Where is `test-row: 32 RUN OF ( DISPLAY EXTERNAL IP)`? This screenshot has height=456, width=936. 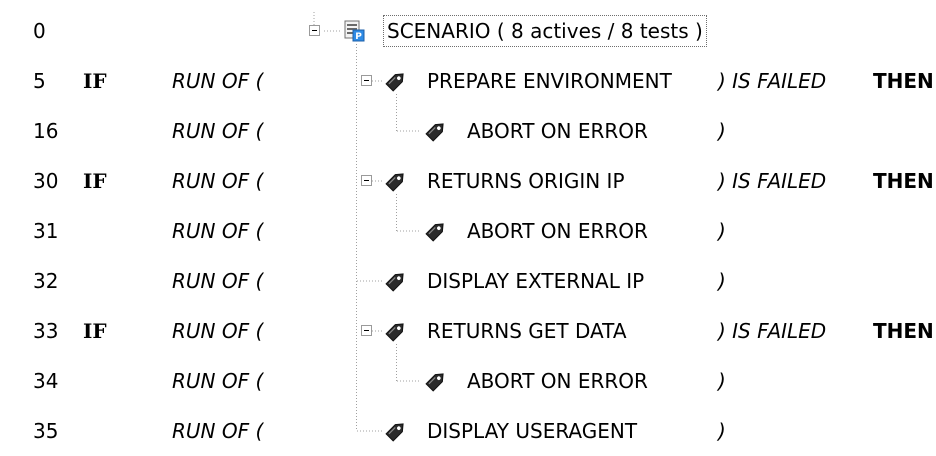 test-row: 32 RUN OF ( DISPLAY EXTERNAL IP) is located at coordinates (468, 281).